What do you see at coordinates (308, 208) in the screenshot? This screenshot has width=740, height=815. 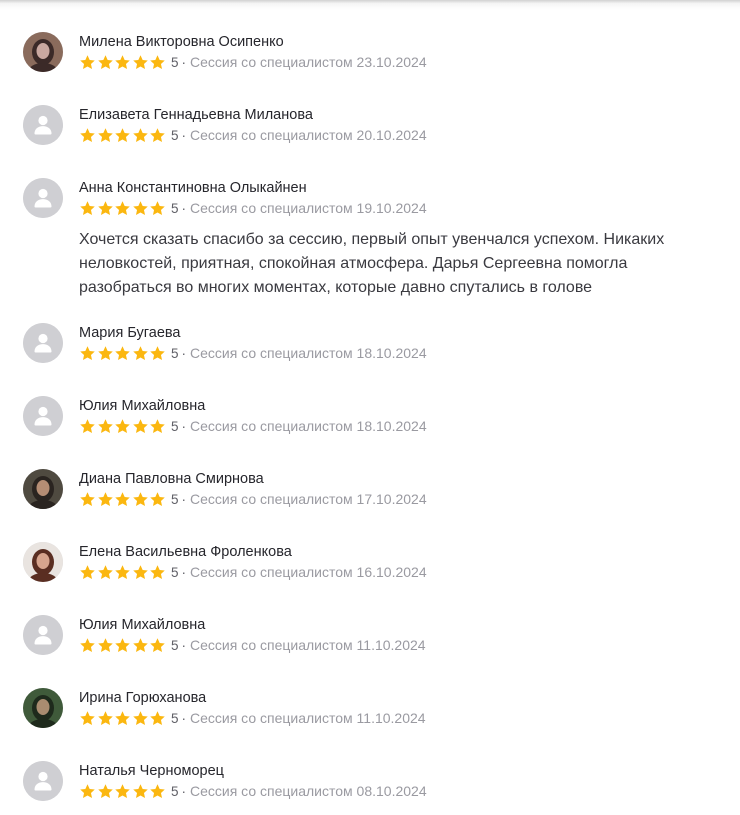 I see `session-date: Сессия со специалистом 19.10.2024` at bounding box center [308, 208].